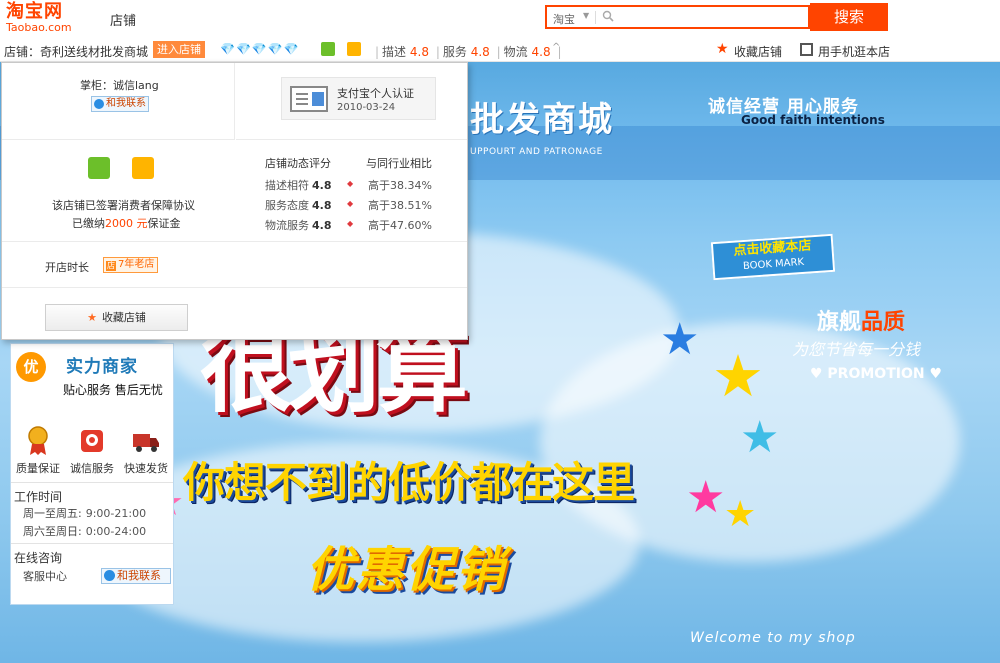 The width and height of the screenshot is (1000, 663). Describe the element at coordinates (38, 468) in the screenshot. I see `service-label: 质量保证` at that location.